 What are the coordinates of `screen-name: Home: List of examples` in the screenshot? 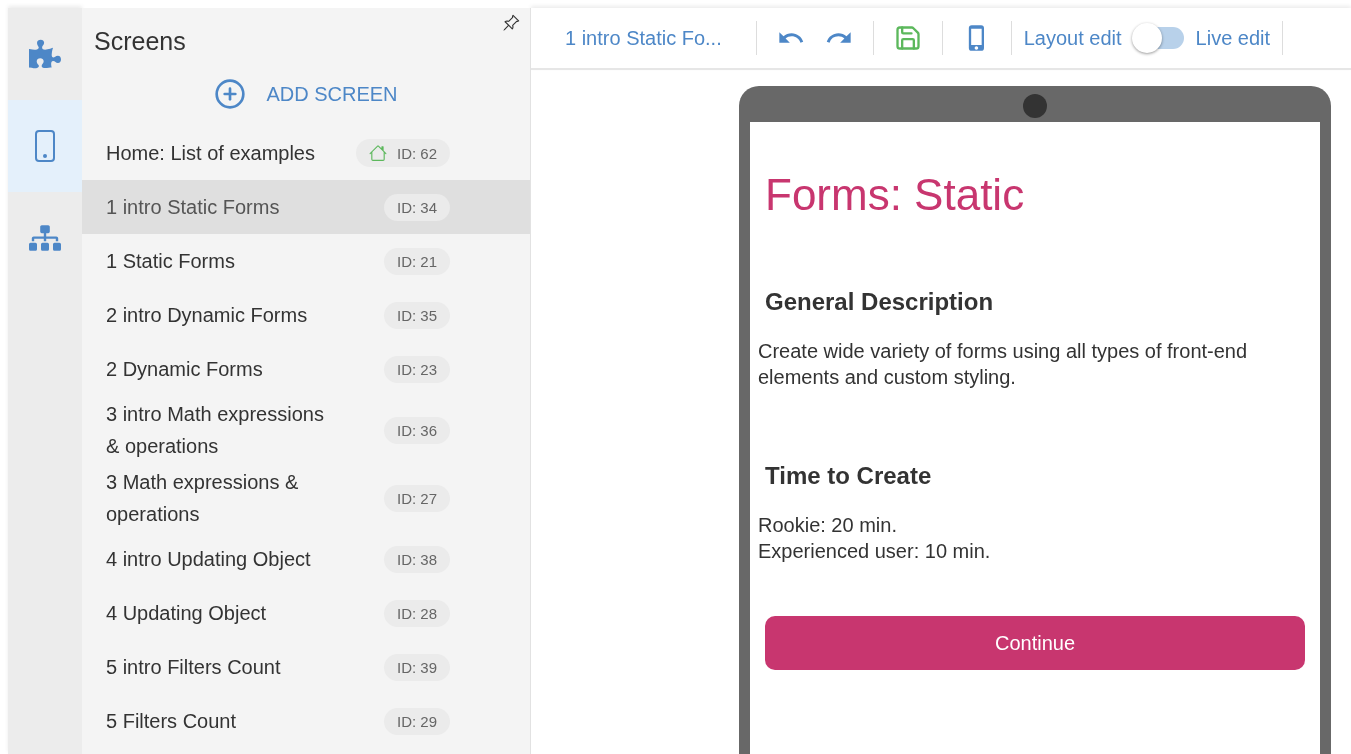 It's located at (210, 153).